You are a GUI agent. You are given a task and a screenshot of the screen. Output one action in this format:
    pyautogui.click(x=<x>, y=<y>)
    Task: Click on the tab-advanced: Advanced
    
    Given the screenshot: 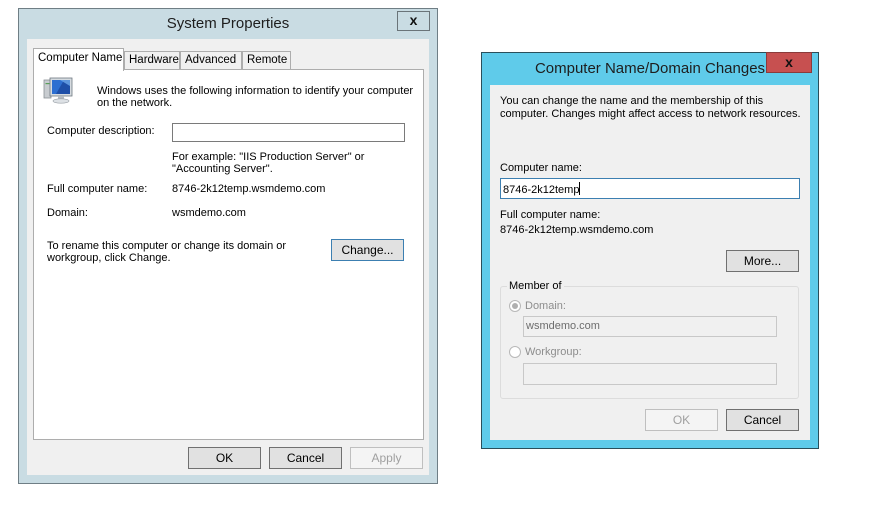 What is the action you would take?
    pyautogui.click(x=211, y=60)
    